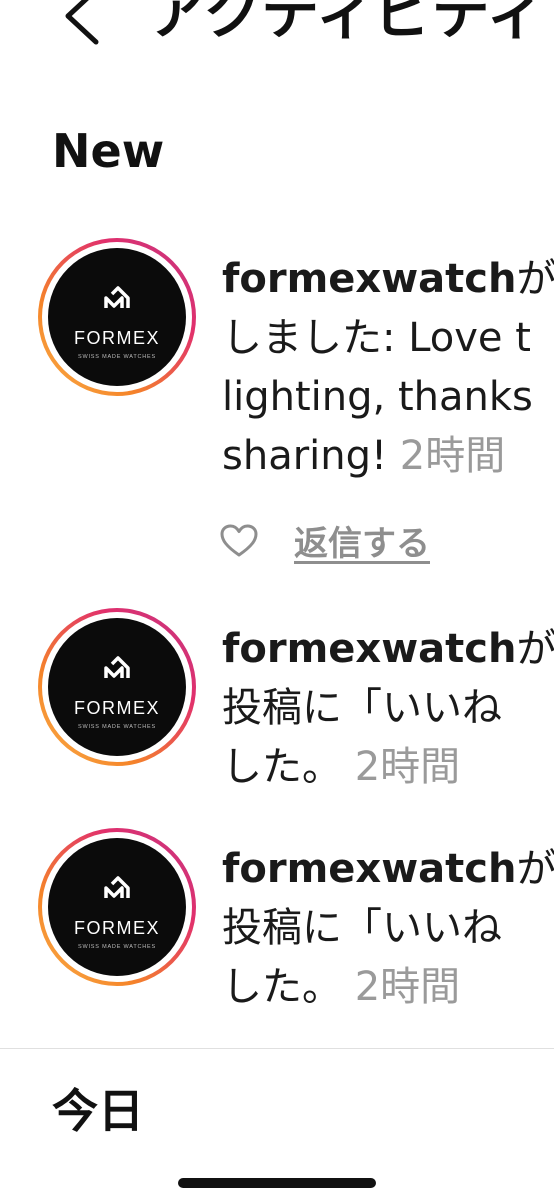 Image resolution: width=554 pixels, height=1200 pixels. I want to click on comment-actions: 返信する, so click(325, 540).